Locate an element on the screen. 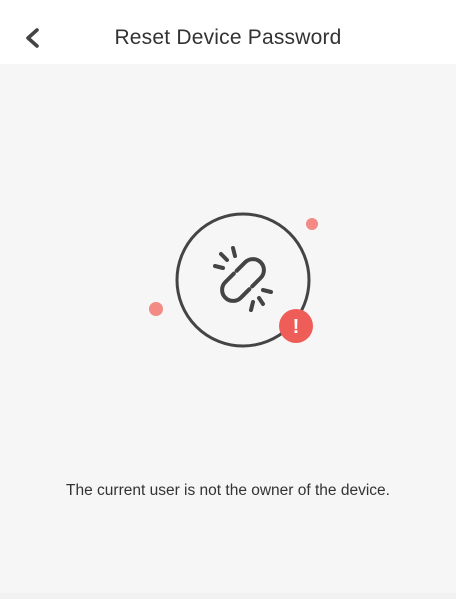  status-bar-strip is located at coordinates (228, 5).